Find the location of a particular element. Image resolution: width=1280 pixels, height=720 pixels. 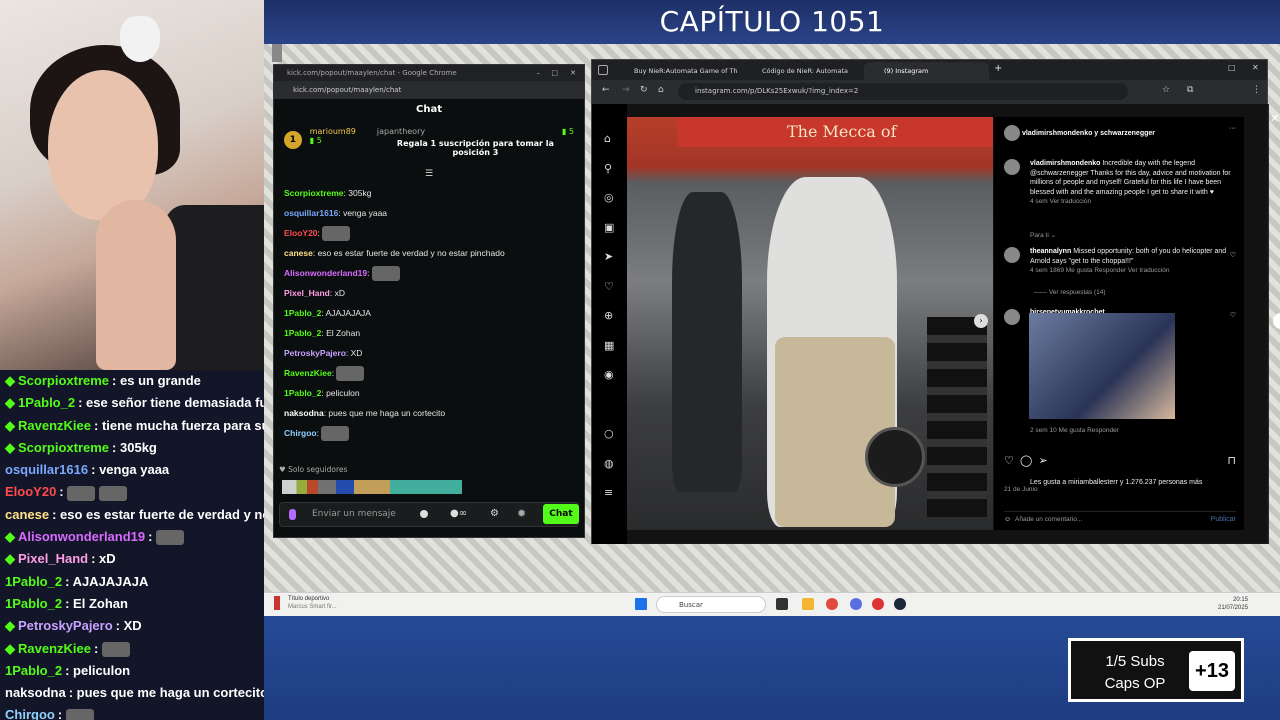

chat-username: Alisonwonderland19 is located at coordinates (325, 273).